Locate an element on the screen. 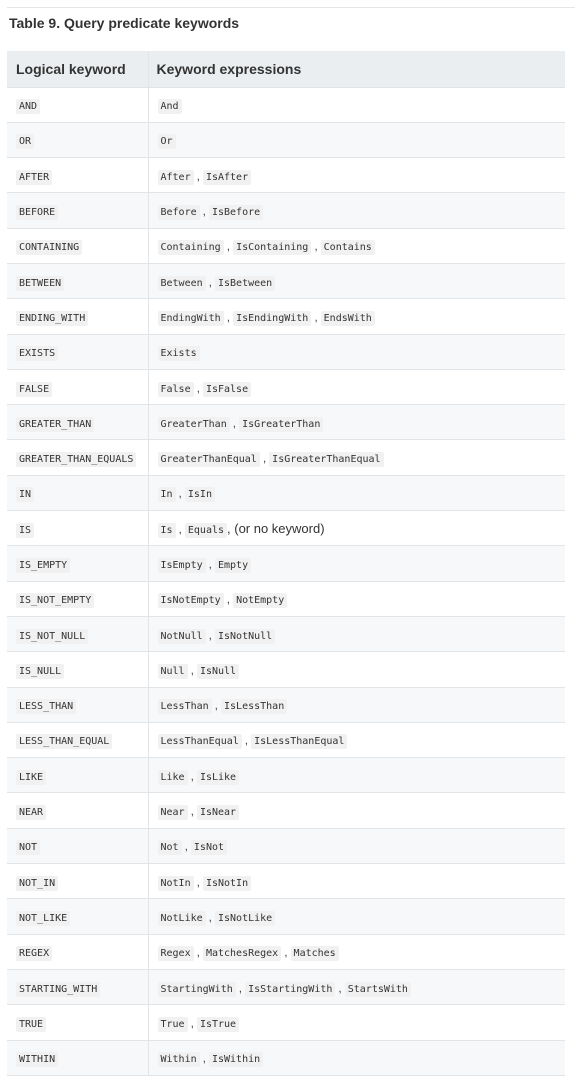  logical-keyword-cell: OR is located at coordinates (77, 140).